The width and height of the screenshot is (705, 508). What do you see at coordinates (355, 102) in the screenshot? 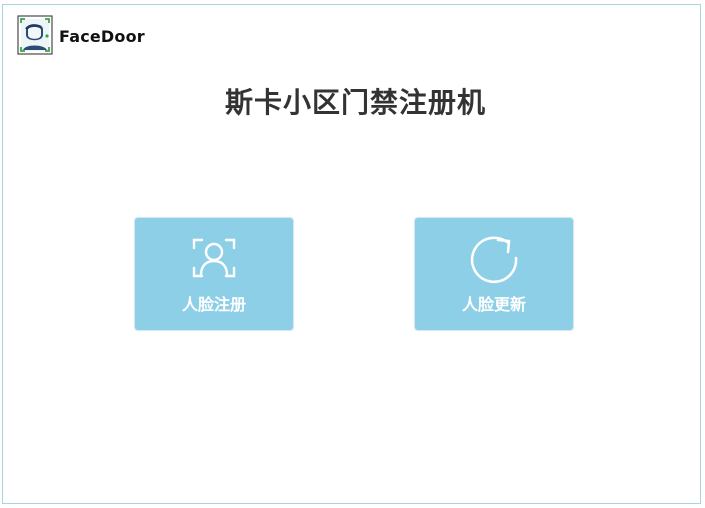
I see `page-title: 斯卡小区门禁注册机` at bounding box center [355, 102].